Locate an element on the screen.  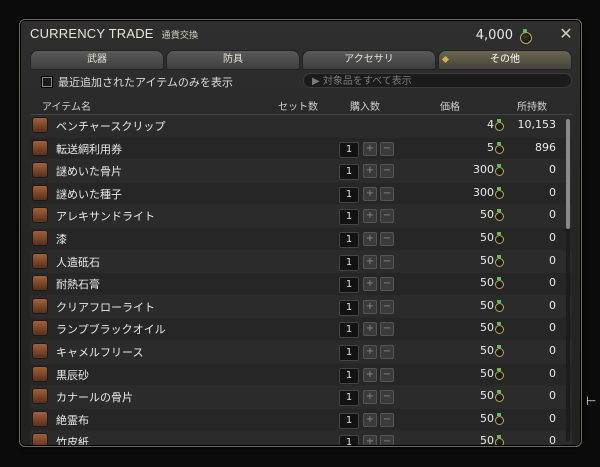
item-row: cinnabar-icon 黒辰砂 1 +− 50 0 is located at coordinates (301, 375).